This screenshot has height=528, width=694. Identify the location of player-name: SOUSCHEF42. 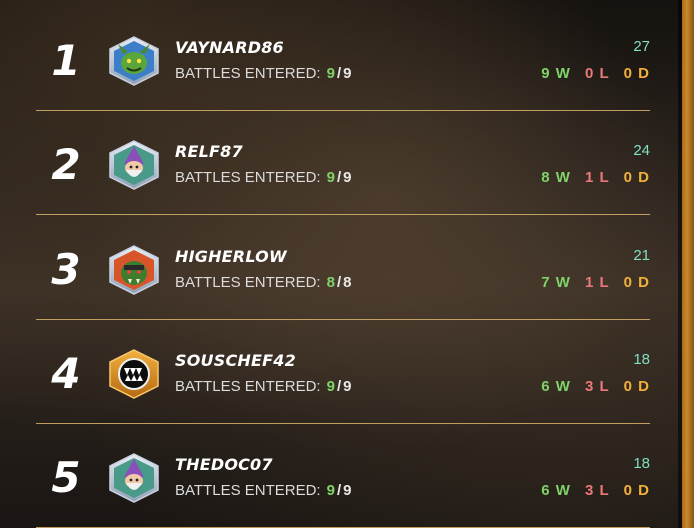
(235, 360).